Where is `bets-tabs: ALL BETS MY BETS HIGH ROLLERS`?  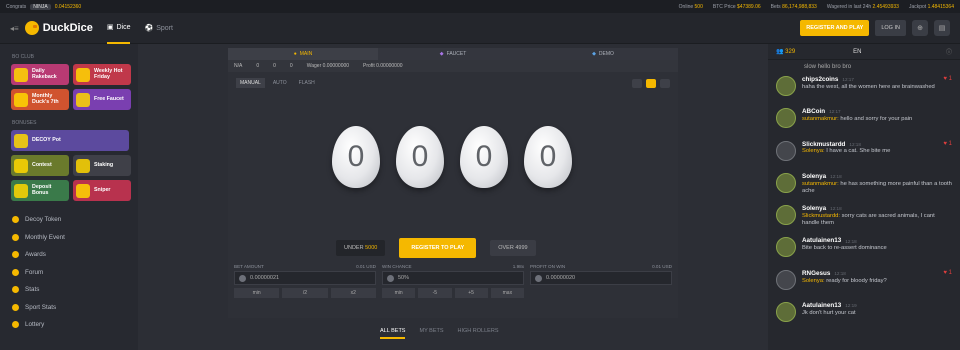 bets-tabs: ALL BETS MY BETS HIGH ROLLERS is located at coordinates (439, 333).